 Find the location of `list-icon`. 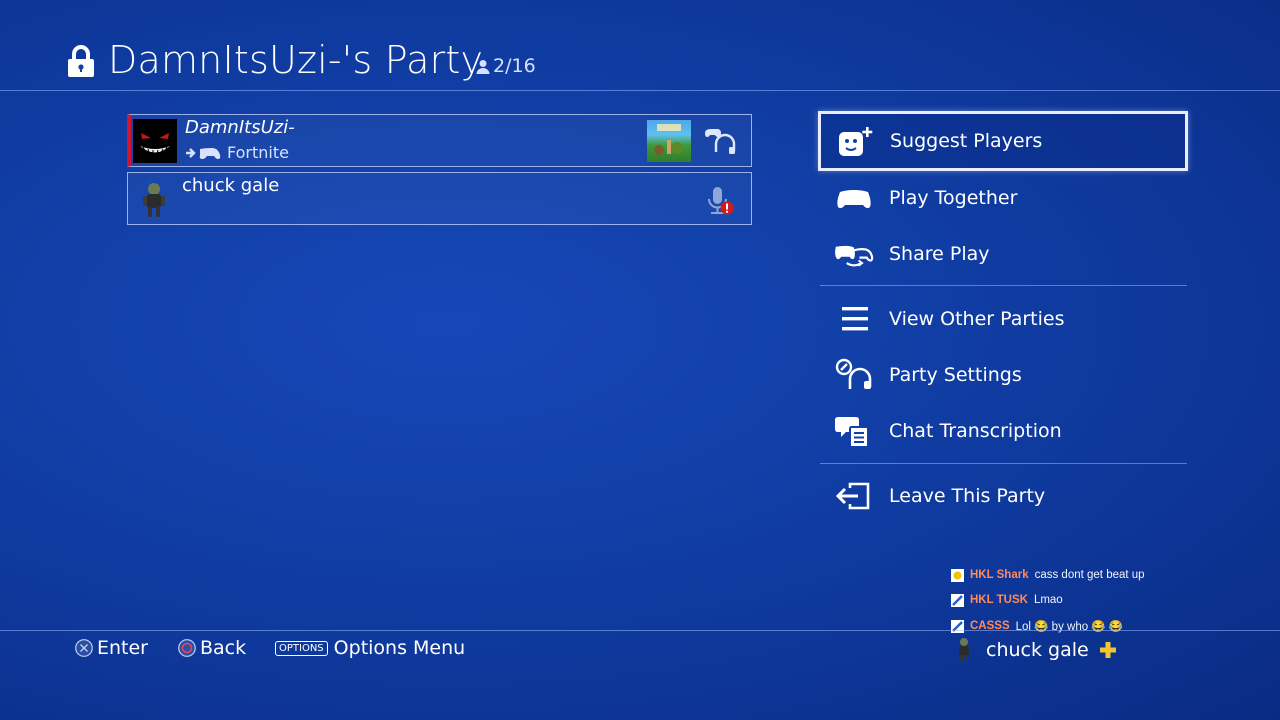

list-icon is located at coordinates (855, 319).